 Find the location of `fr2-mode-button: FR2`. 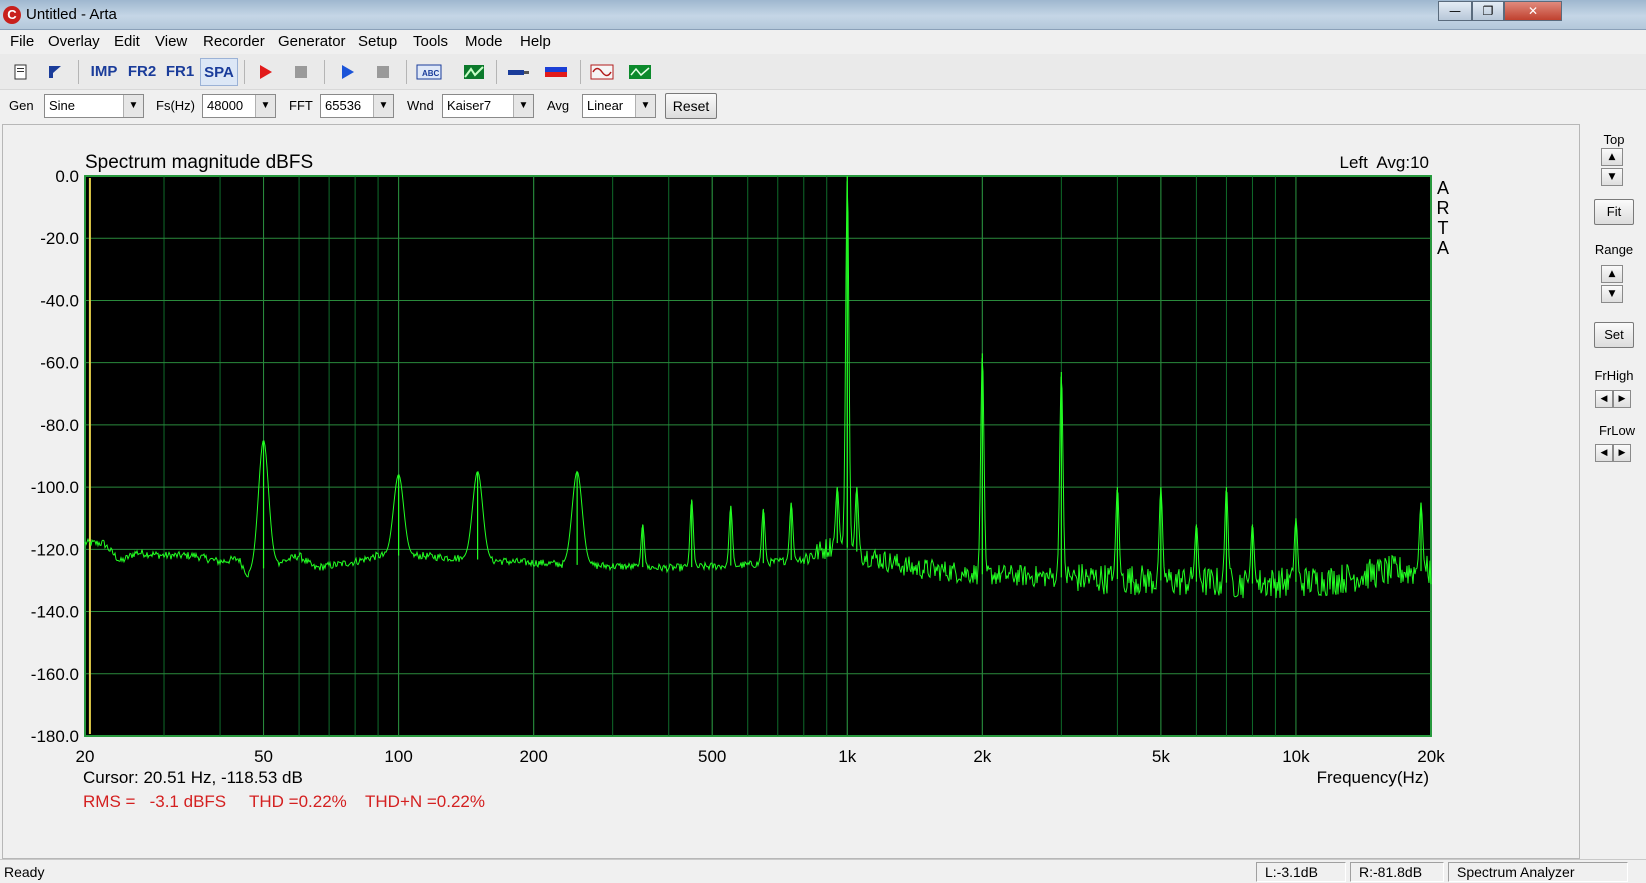

fr2-mode-button: FR2 is located at coordinates (142, 72).